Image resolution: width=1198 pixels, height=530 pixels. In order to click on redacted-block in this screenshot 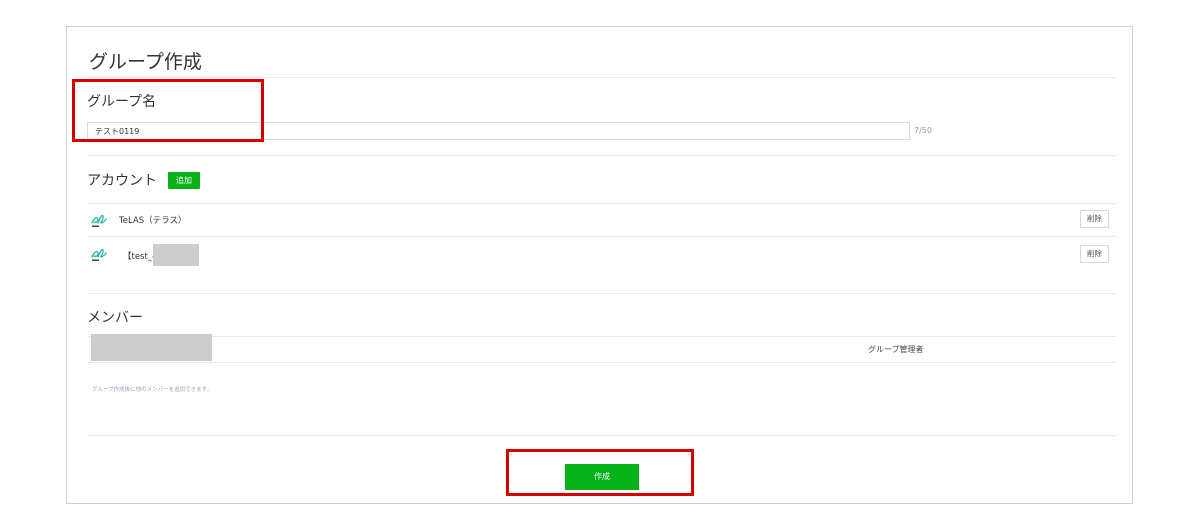, I will do `click(176, 255)`.